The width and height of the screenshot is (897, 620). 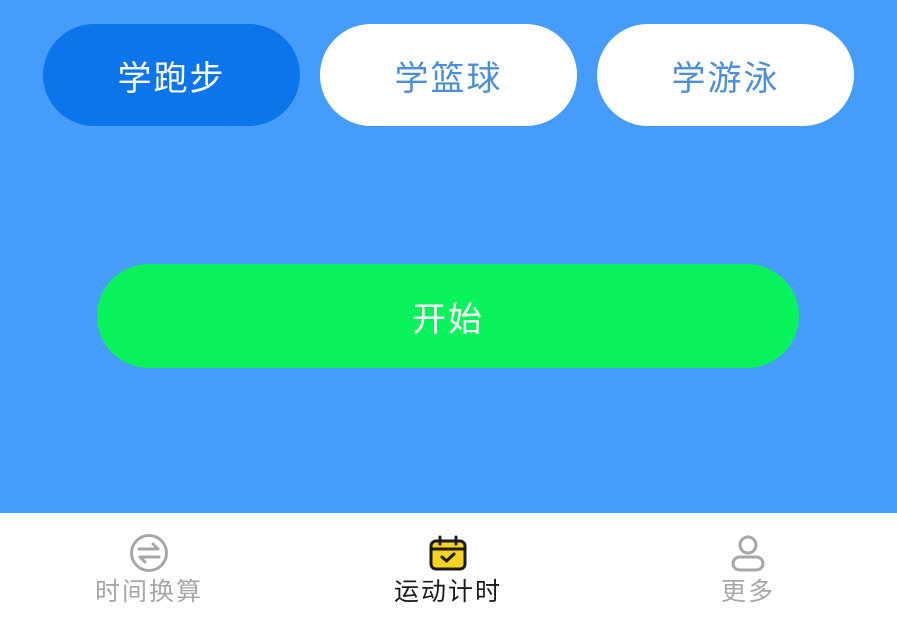 What do you see at coordinates (748, 553) in the screenshot?
I see `user-icon` at bounding box center [748, 553].